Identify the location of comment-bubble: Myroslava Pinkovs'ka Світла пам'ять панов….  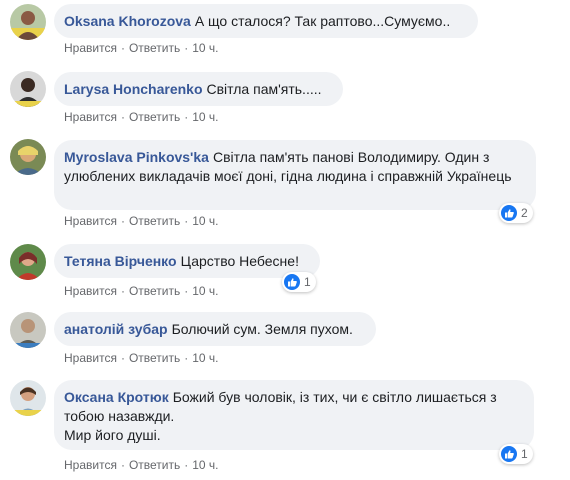
(295, 175).